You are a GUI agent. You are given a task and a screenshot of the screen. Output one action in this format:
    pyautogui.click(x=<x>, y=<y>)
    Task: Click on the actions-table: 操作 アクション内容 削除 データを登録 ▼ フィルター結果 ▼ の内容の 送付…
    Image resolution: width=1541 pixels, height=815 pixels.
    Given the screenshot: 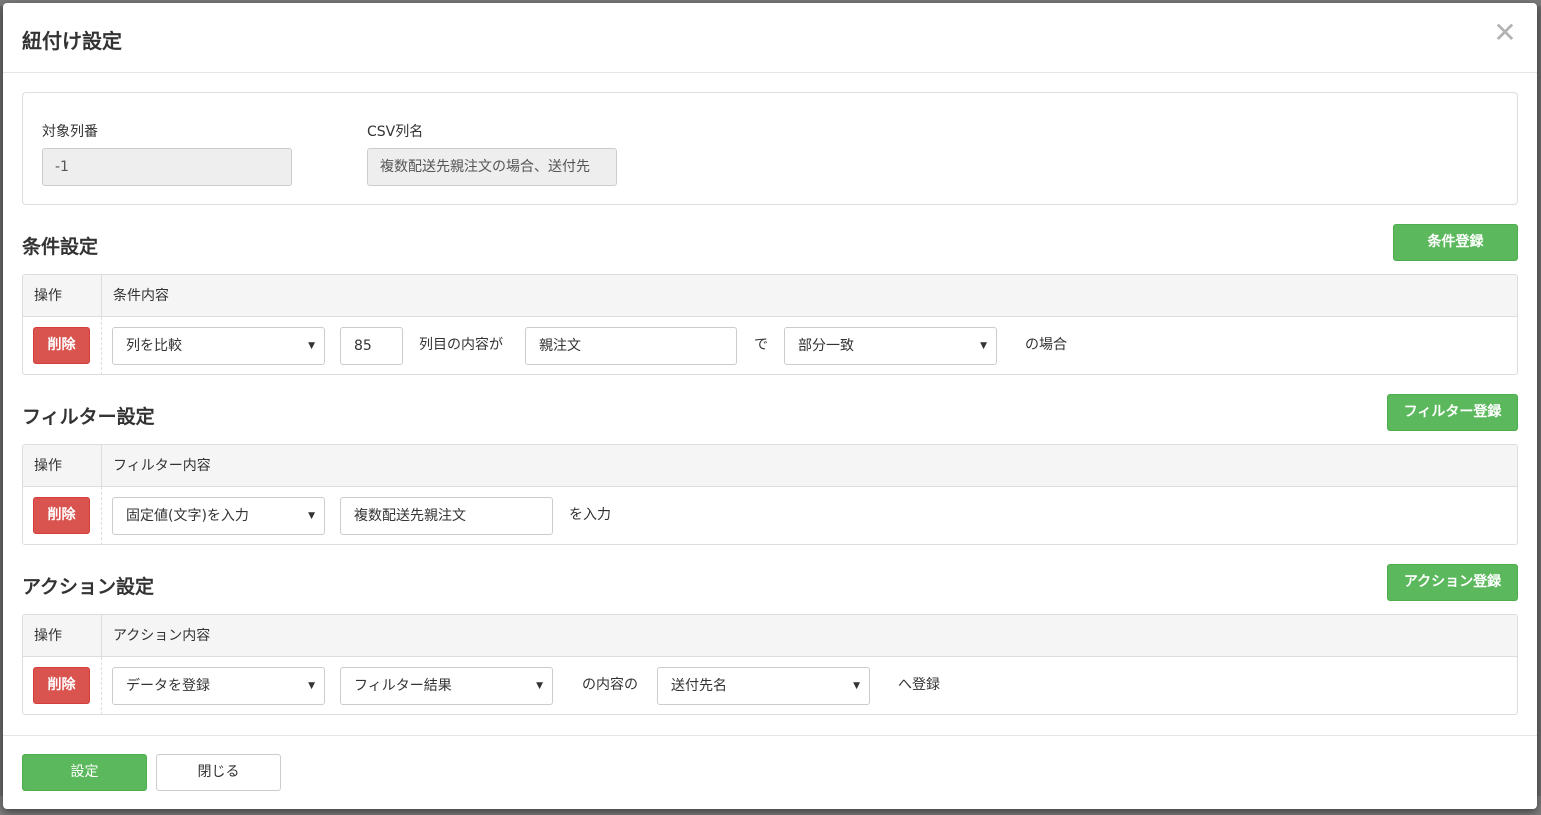 What is the action you would take?
    pyautogui.click(x=770, y=664)
    